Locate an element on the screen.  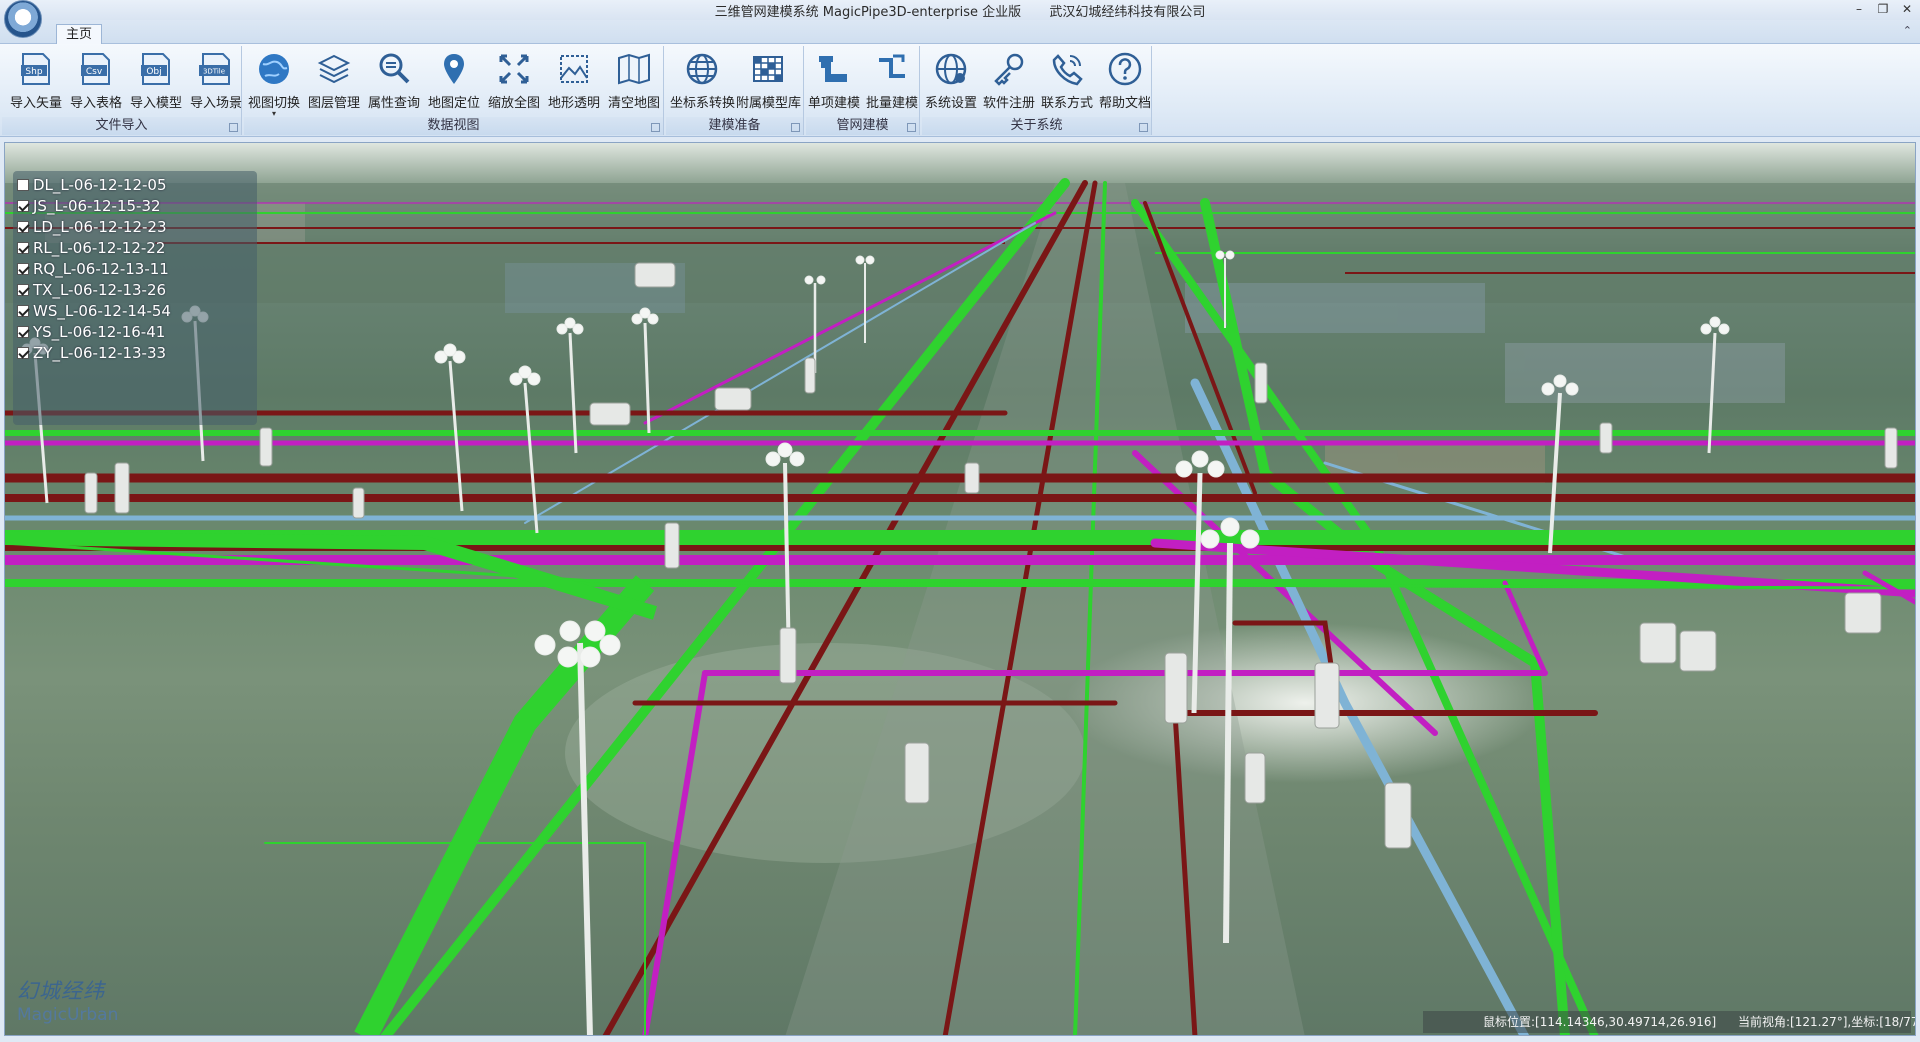
import-vector-label: 导入矢量 is located at coordinates (35, 103).